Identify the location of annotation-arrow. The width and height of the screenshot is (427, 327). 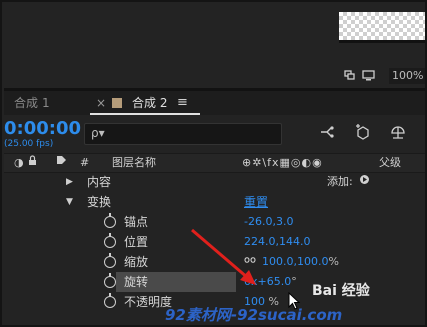
(223, 256).